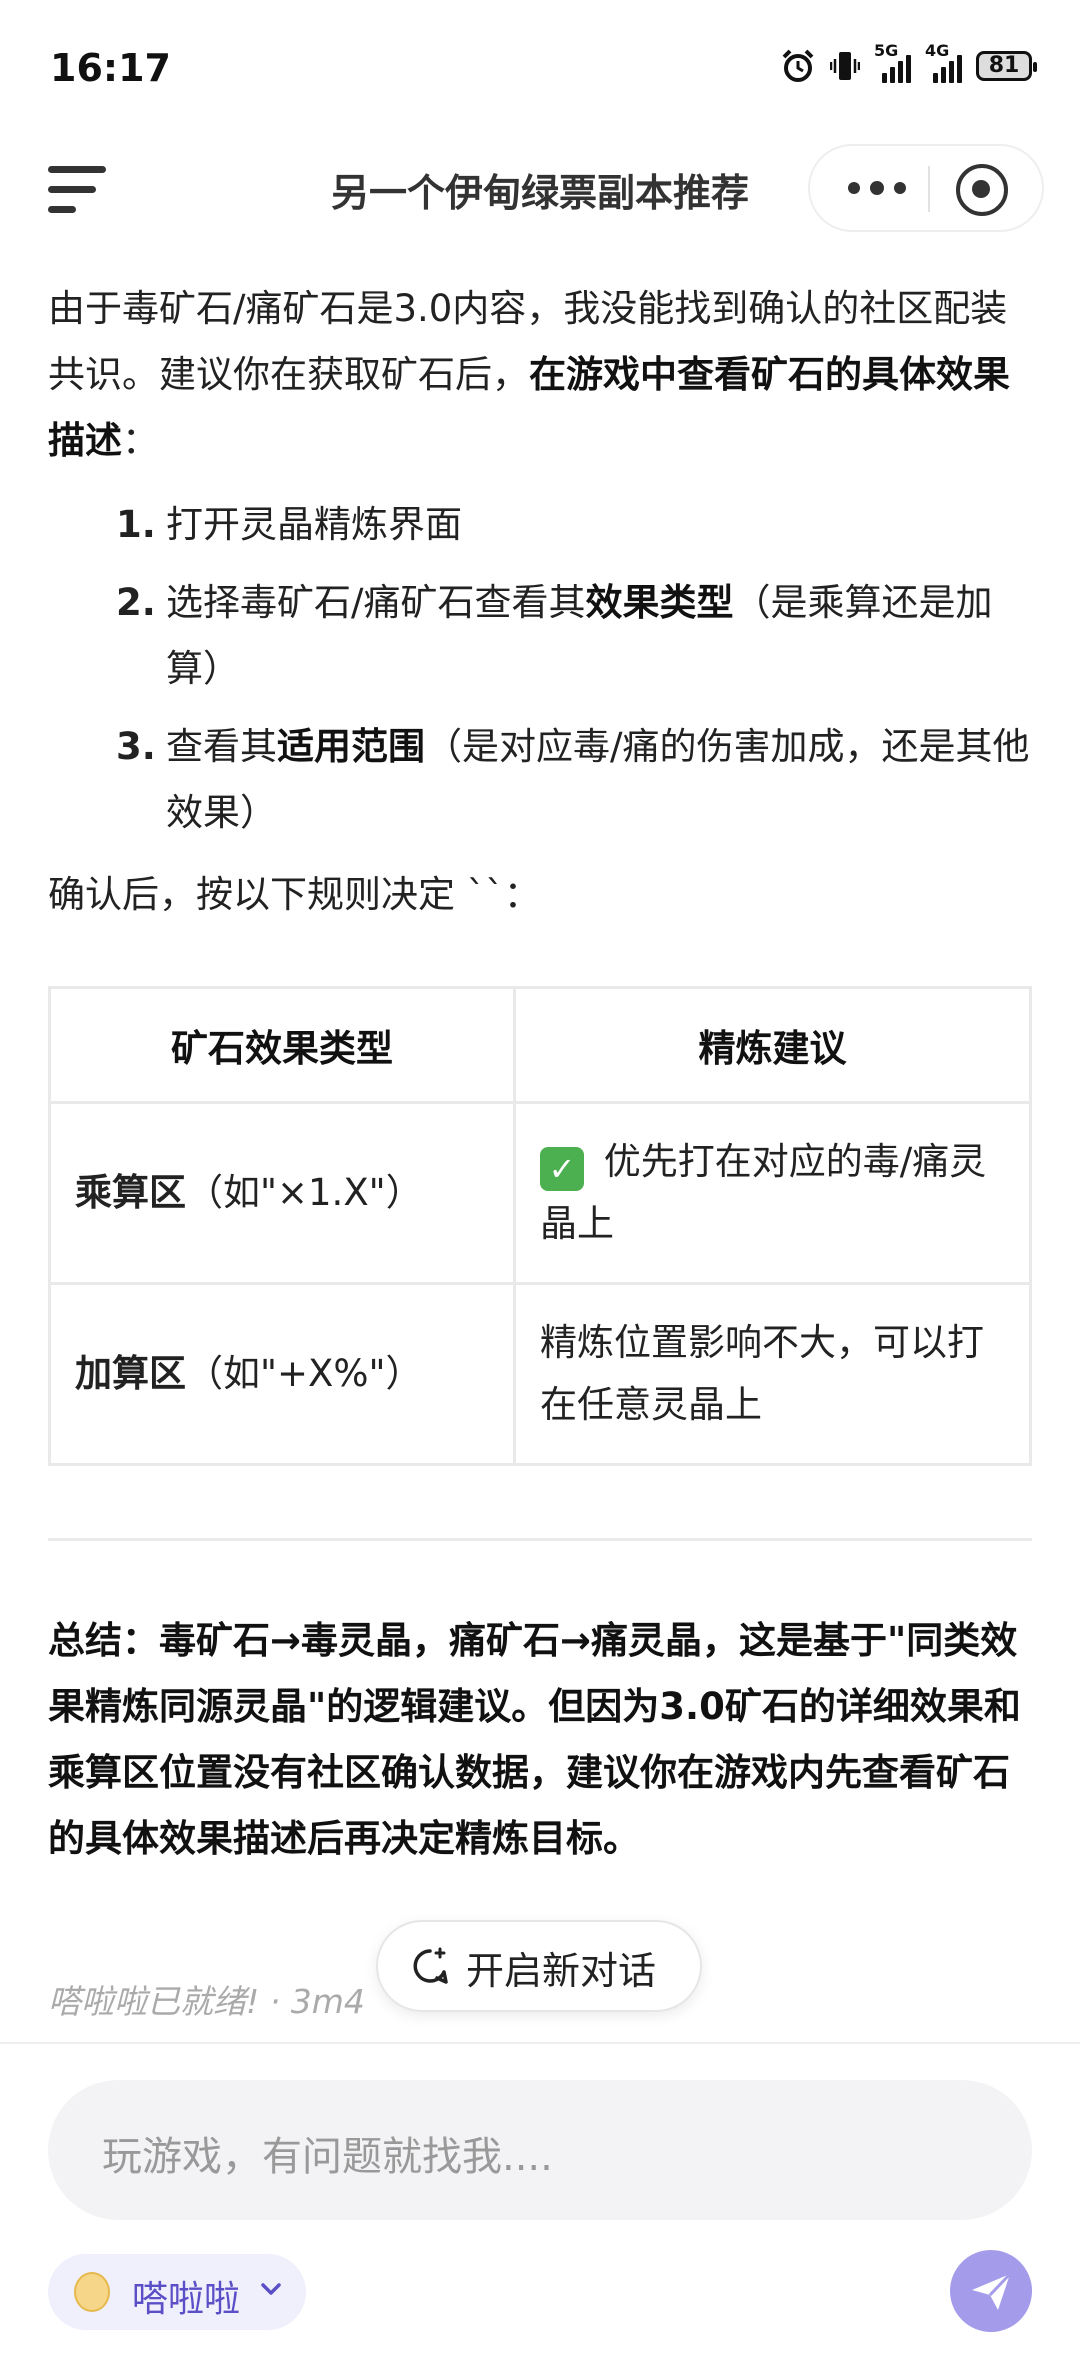  Describe the element at coordinates (1006, 66) in the screenshot. I see `battery-icon: 81` at that location.